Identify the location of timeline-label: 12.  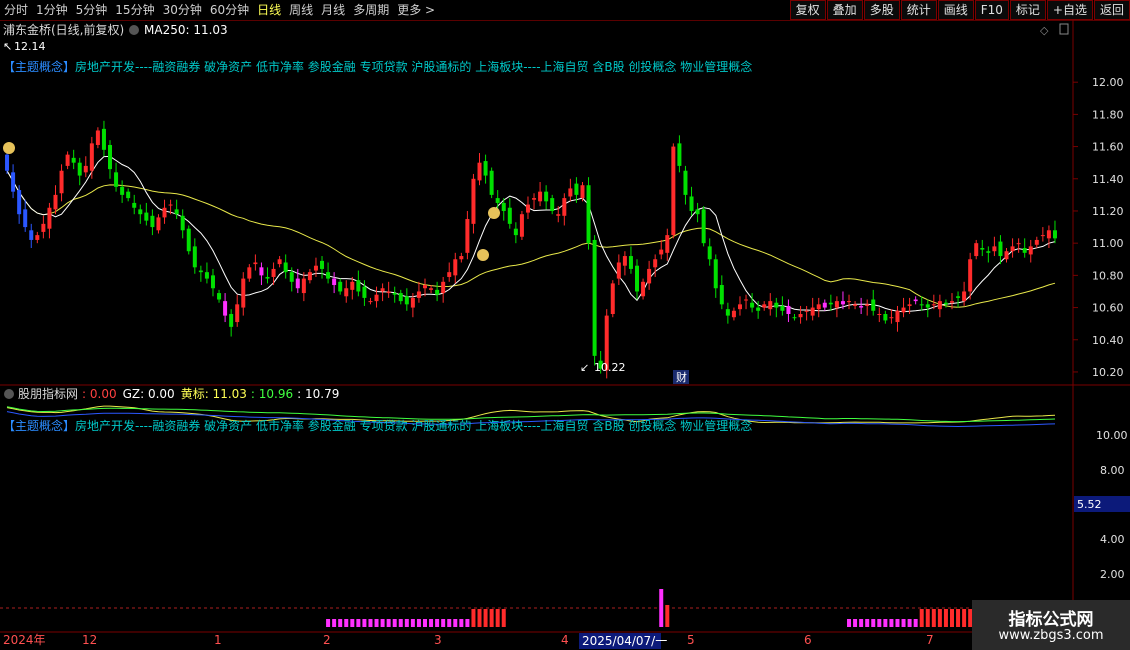
(89, 640).